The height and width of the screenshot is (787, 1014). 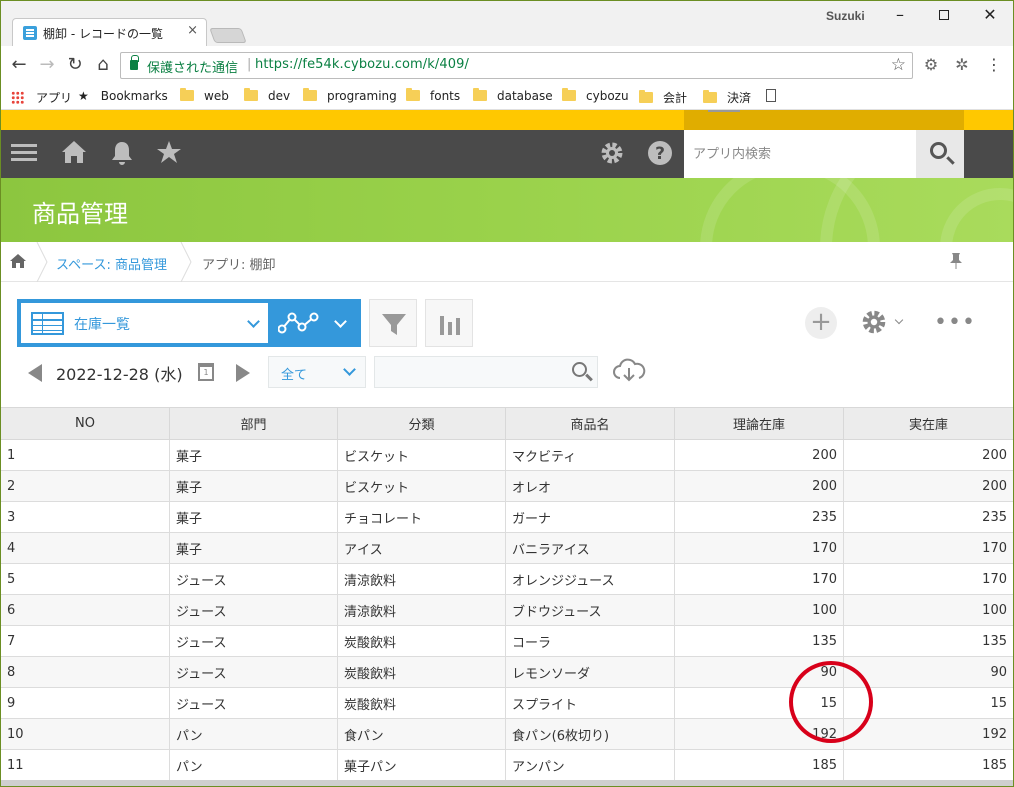 I want to click on bookmark-folder: 会計, so click(x=663, y=97).